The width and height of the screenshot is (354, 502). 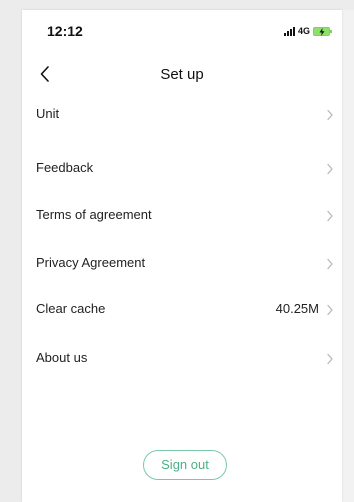 I want to click on nav-bar: Set up, so click(x=182, y=74).